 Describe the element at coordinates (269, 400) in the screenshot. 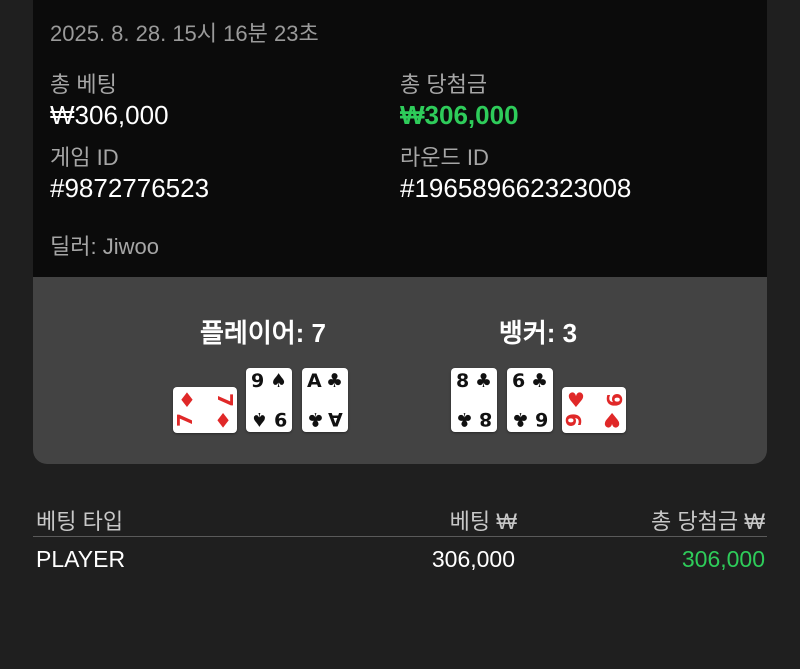

I see `player-card-2: 9 ♠ ♠ 9` at that location.